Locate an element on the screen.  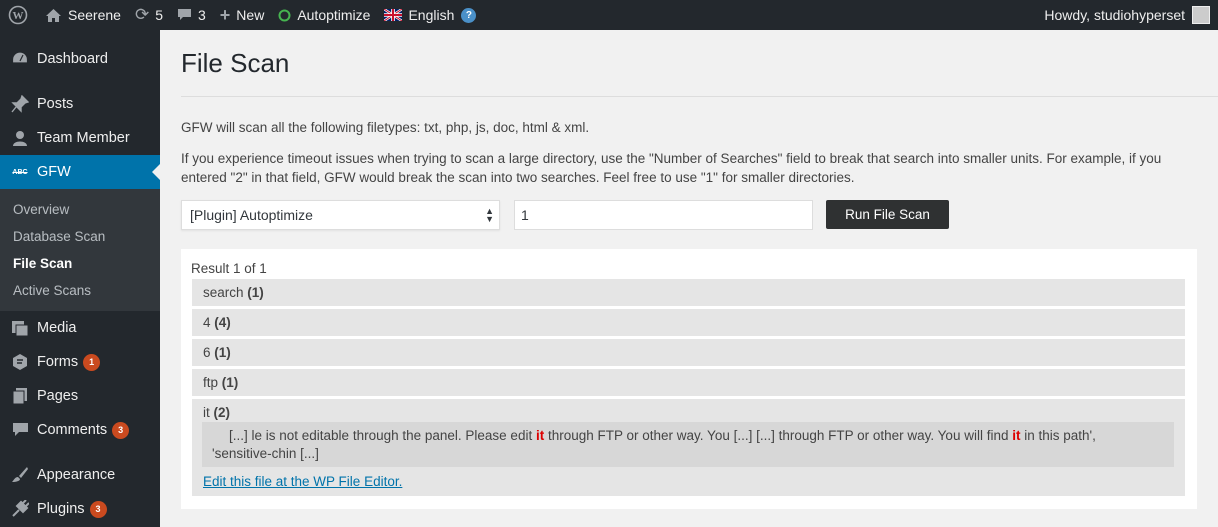
media-icon is located at coordinates (20, 328).